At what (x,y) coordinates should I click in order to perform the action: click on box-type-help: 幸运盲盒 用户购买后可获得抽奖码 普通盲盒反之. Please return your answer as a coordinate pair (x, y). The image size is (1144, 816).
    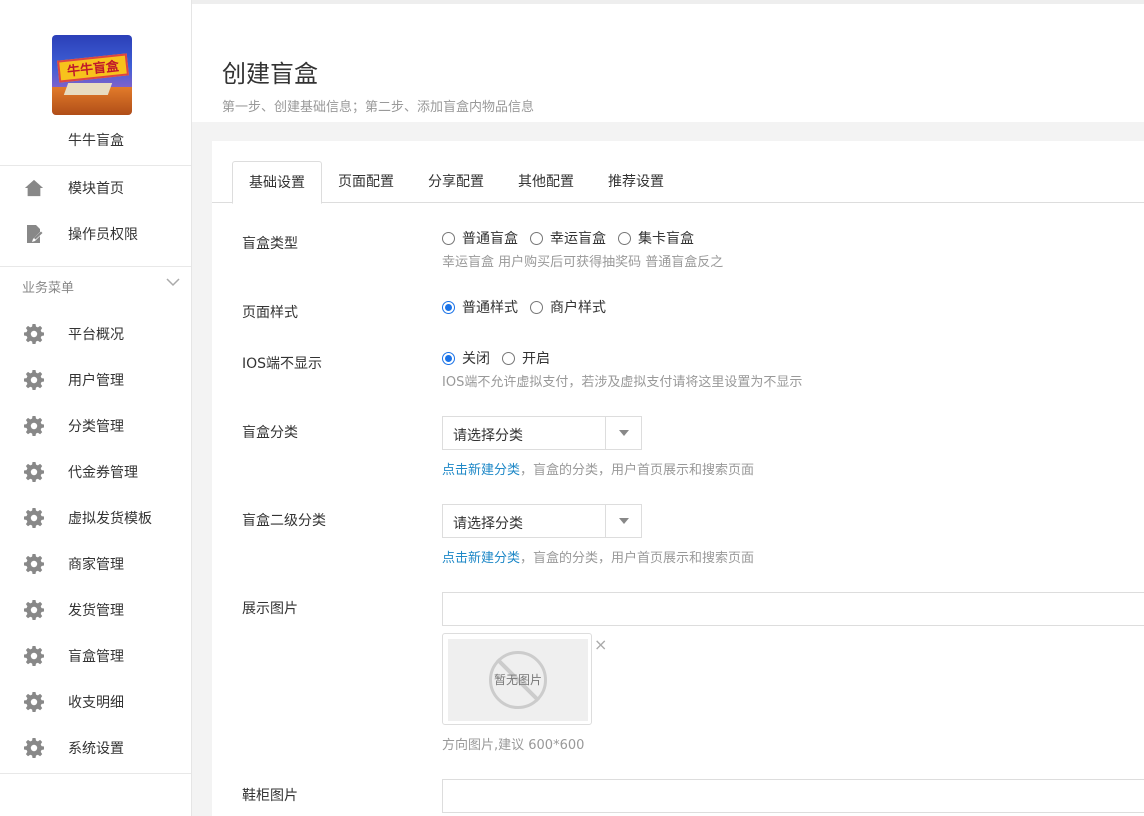
    Looking at the image, I should click on (583, 262).